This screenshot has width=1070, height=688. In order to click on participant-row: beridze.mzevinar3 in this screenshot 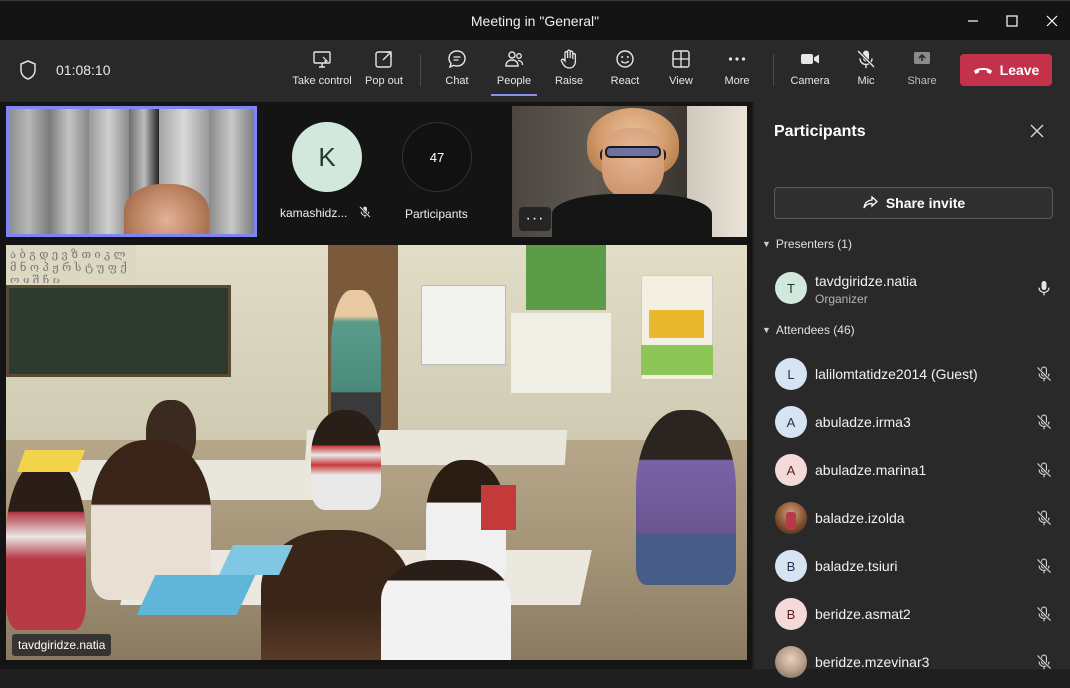, I will do `click(912, 664)`.